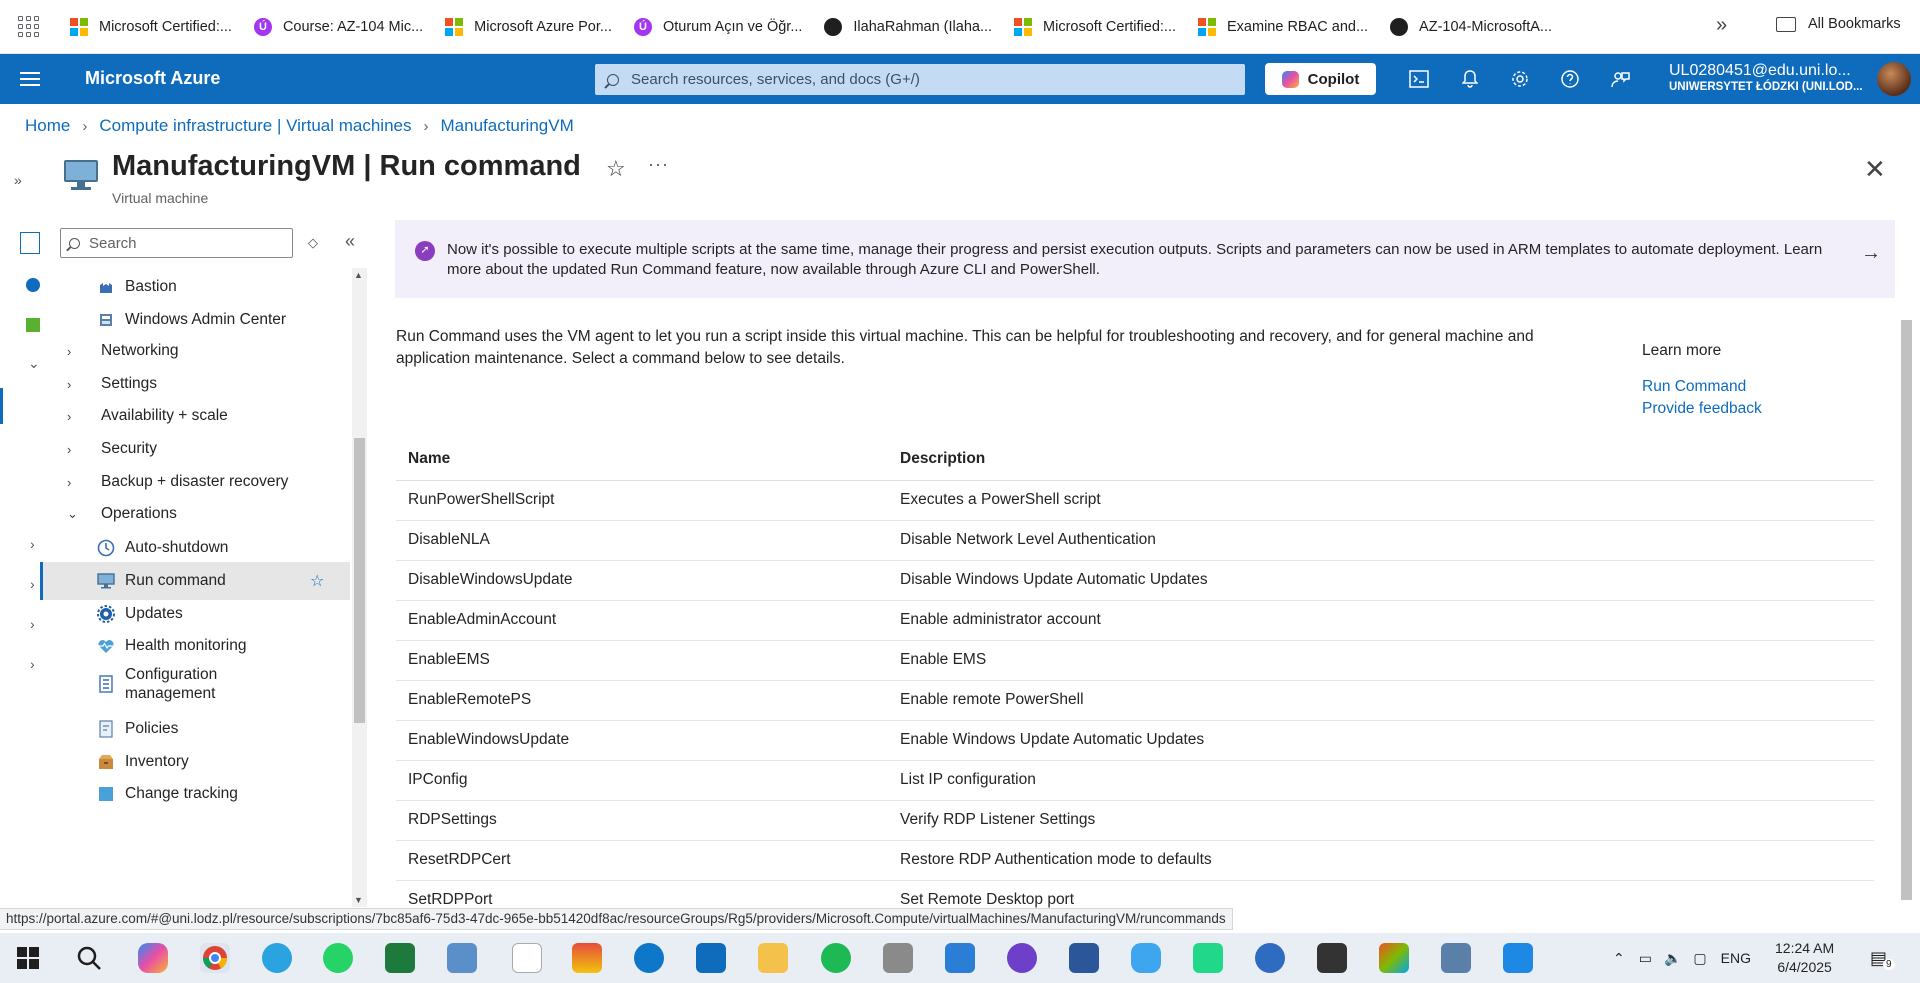 The height and width of the screenshot is (983, 1920). What do you see at coordinates (1620, 79) in the screenshot?
I see `feedback-icon` at bounding box center [1620, 79].